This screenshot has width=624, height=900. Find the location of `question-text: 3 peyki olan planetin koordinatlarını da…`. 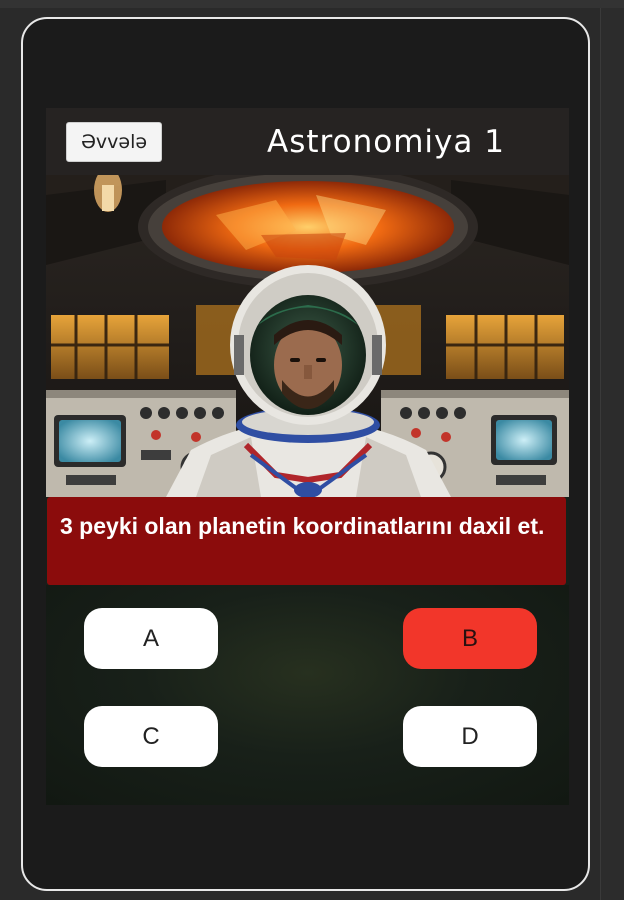

question-text: 3 peyki olan planetin koordinatlarını da… is located at coordinates (306, 541).